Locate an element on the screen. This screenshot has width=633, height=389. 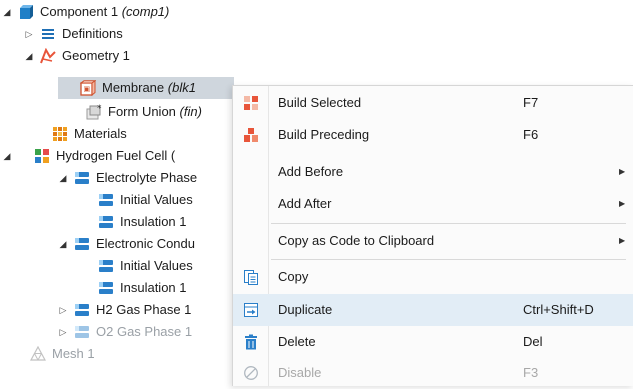
tree-node-materials: Materials is located at coordinates (86, 134).